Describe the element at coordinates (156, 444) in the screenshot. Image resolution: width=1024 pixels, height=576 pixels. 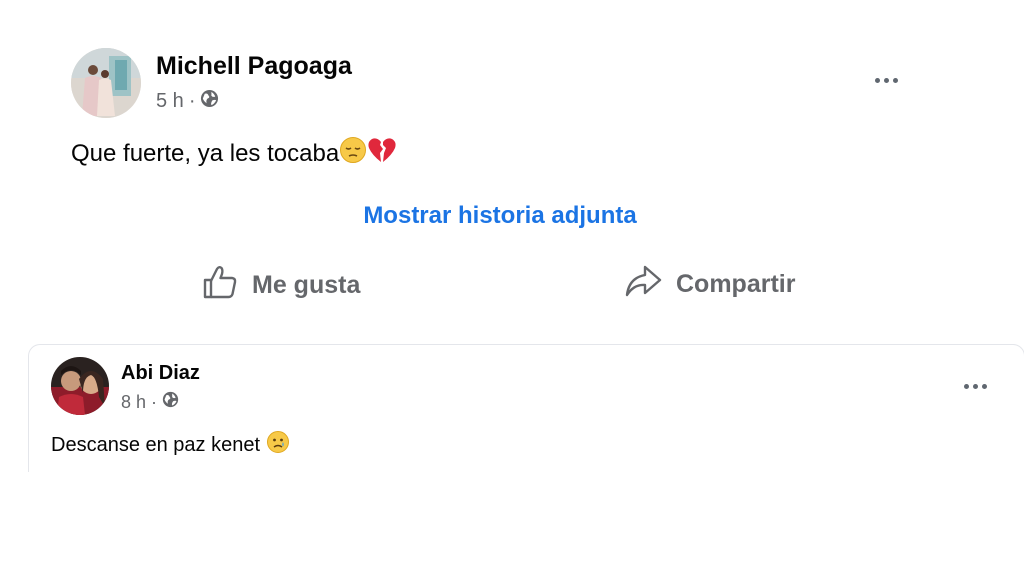
I see `post-body: Descanse en paz kenet` at that location.